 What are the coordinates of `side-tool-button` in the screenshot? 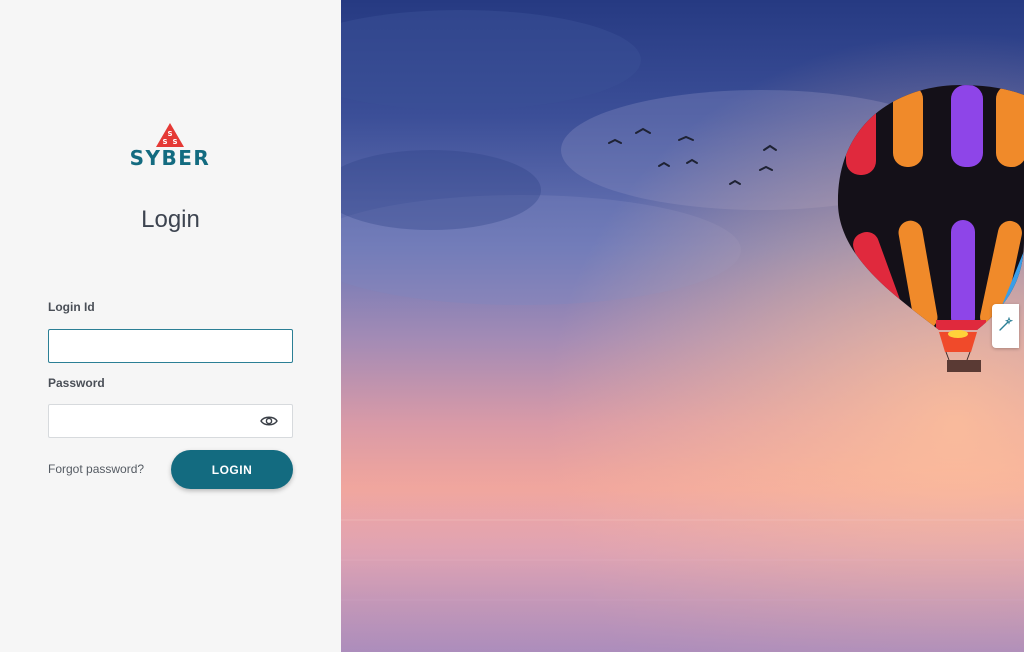 It's located at (1005, 326).